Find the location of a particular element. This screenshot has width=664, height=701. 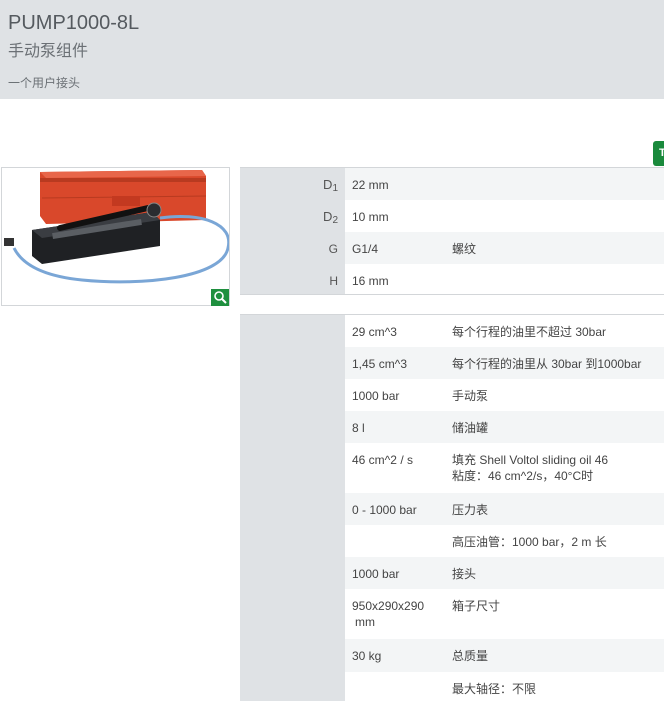

product-subtitle: 手动泵组件 is located at coordinates (48, 51).